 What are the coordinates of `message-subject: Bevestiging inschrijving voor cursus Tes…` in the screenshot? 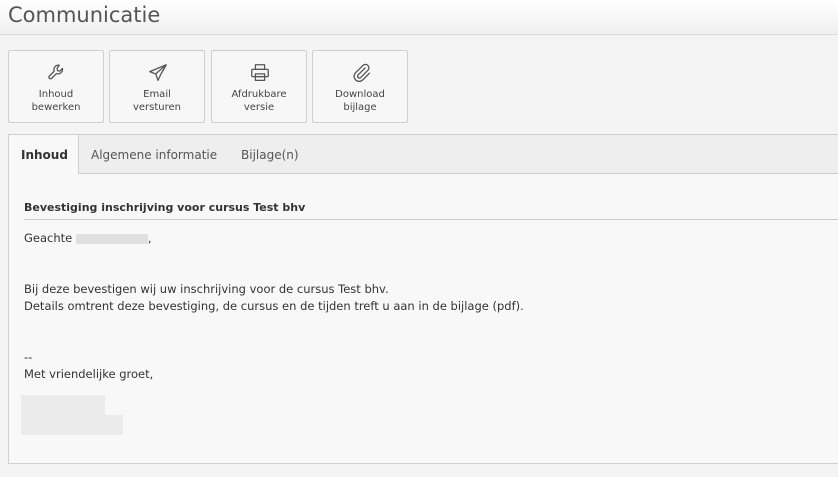 It's located at (431, 210).